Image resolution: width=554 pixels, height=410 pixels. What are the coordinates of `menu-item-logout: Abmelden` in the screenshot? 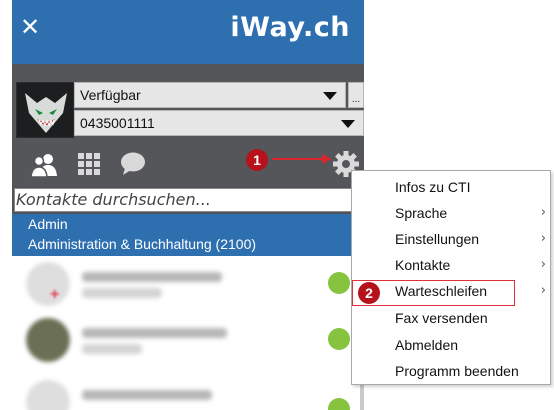 It's located at (451, 345).